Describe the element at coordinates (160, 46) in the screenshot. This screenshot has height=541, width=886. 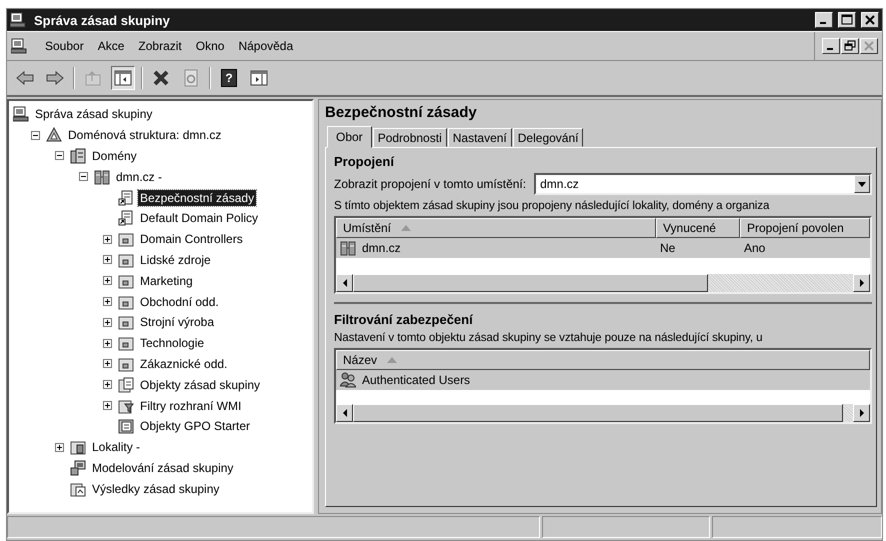
I see `menu-item: Zobrazit` at that location.